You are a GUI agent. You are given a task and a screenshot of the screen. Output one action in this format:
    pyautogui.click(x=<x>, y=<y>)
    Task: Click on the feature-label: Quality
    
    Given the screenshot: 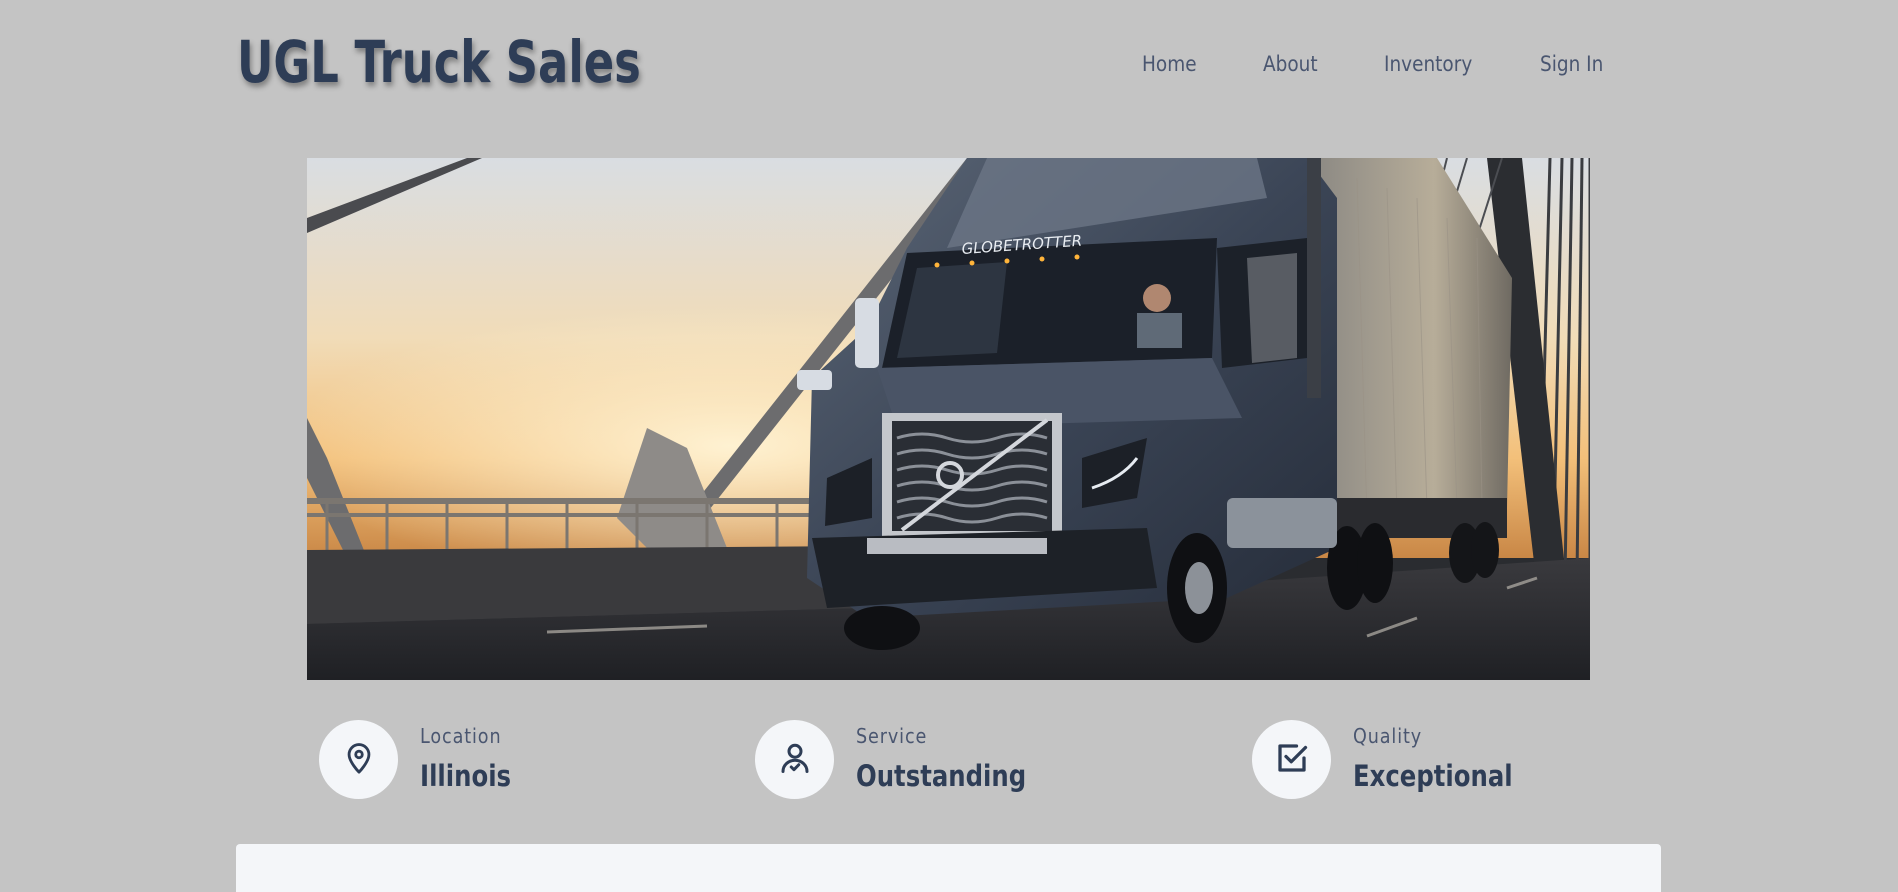 What is the action you would take?
    pyautogui.click(x=1388, y=736)
    